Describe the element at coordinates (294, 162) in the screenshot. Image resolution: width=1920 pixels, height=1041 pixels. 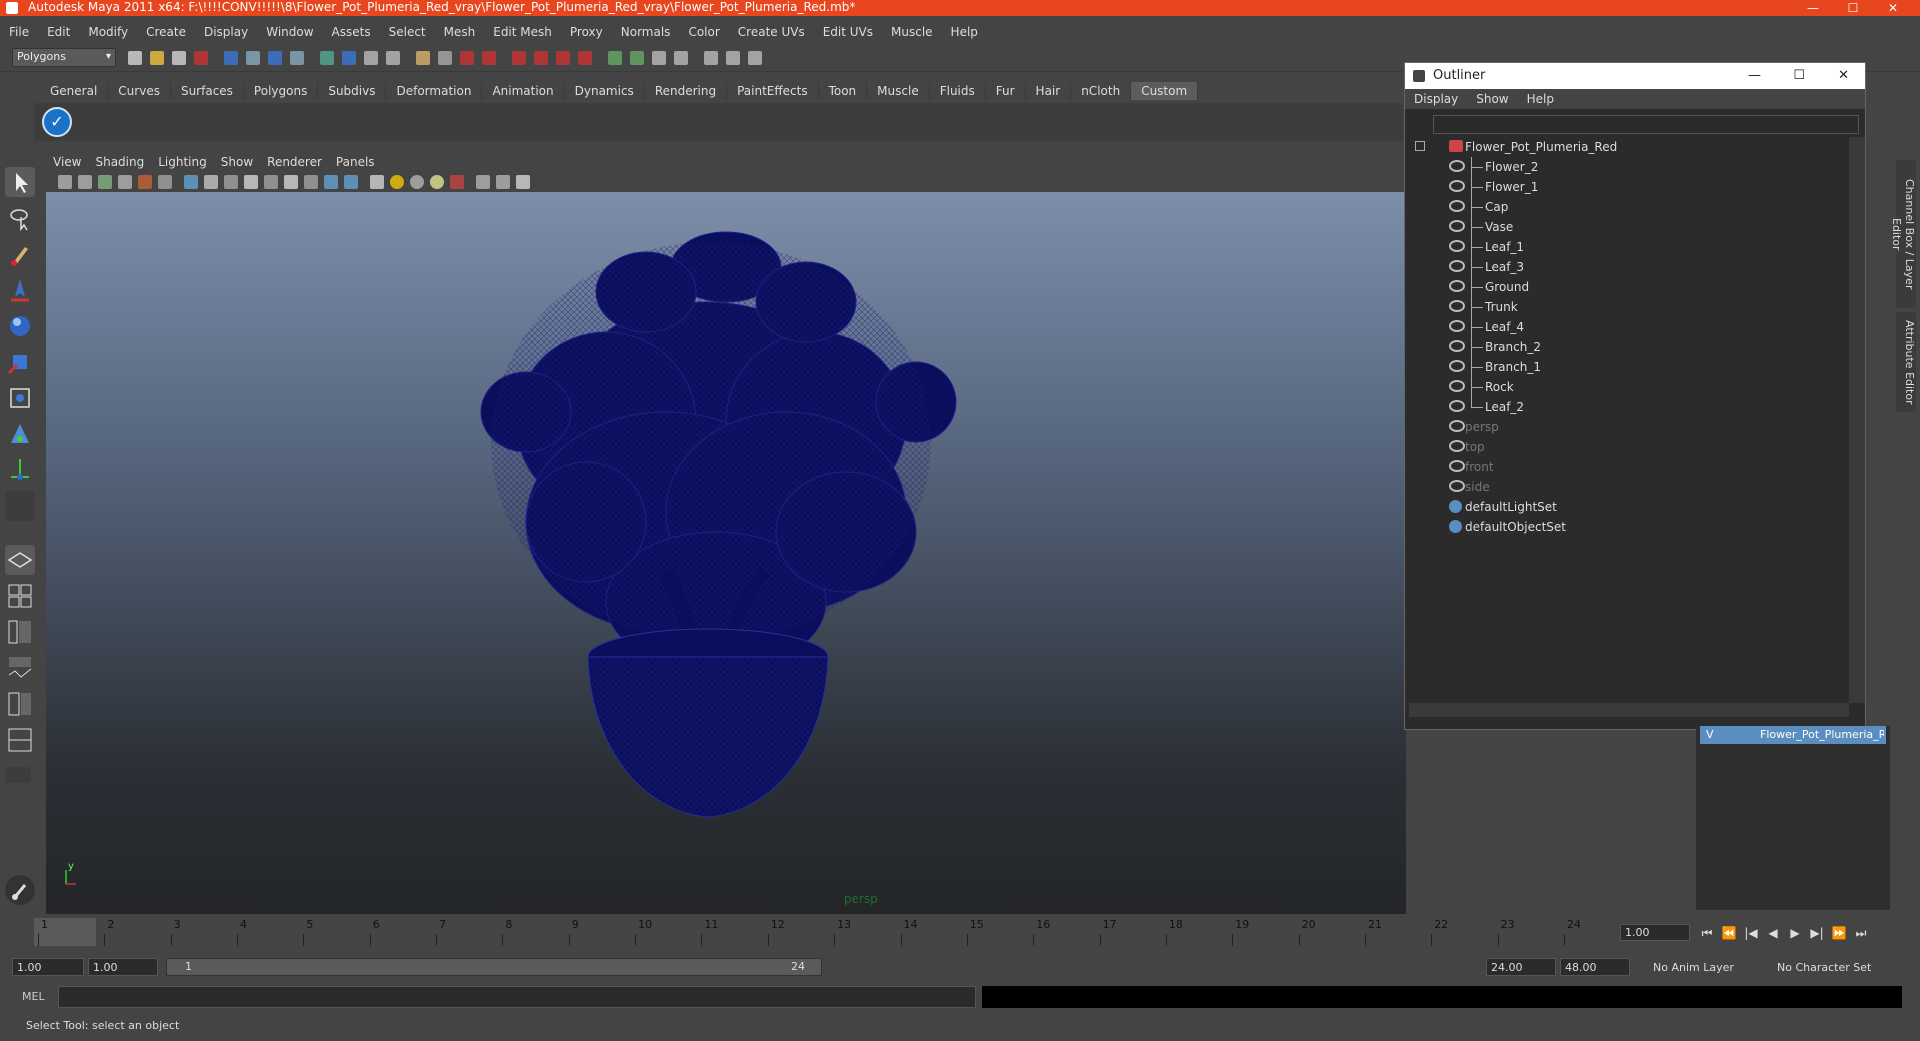
I see `panel-menu-renderer: Renderer` at that location.